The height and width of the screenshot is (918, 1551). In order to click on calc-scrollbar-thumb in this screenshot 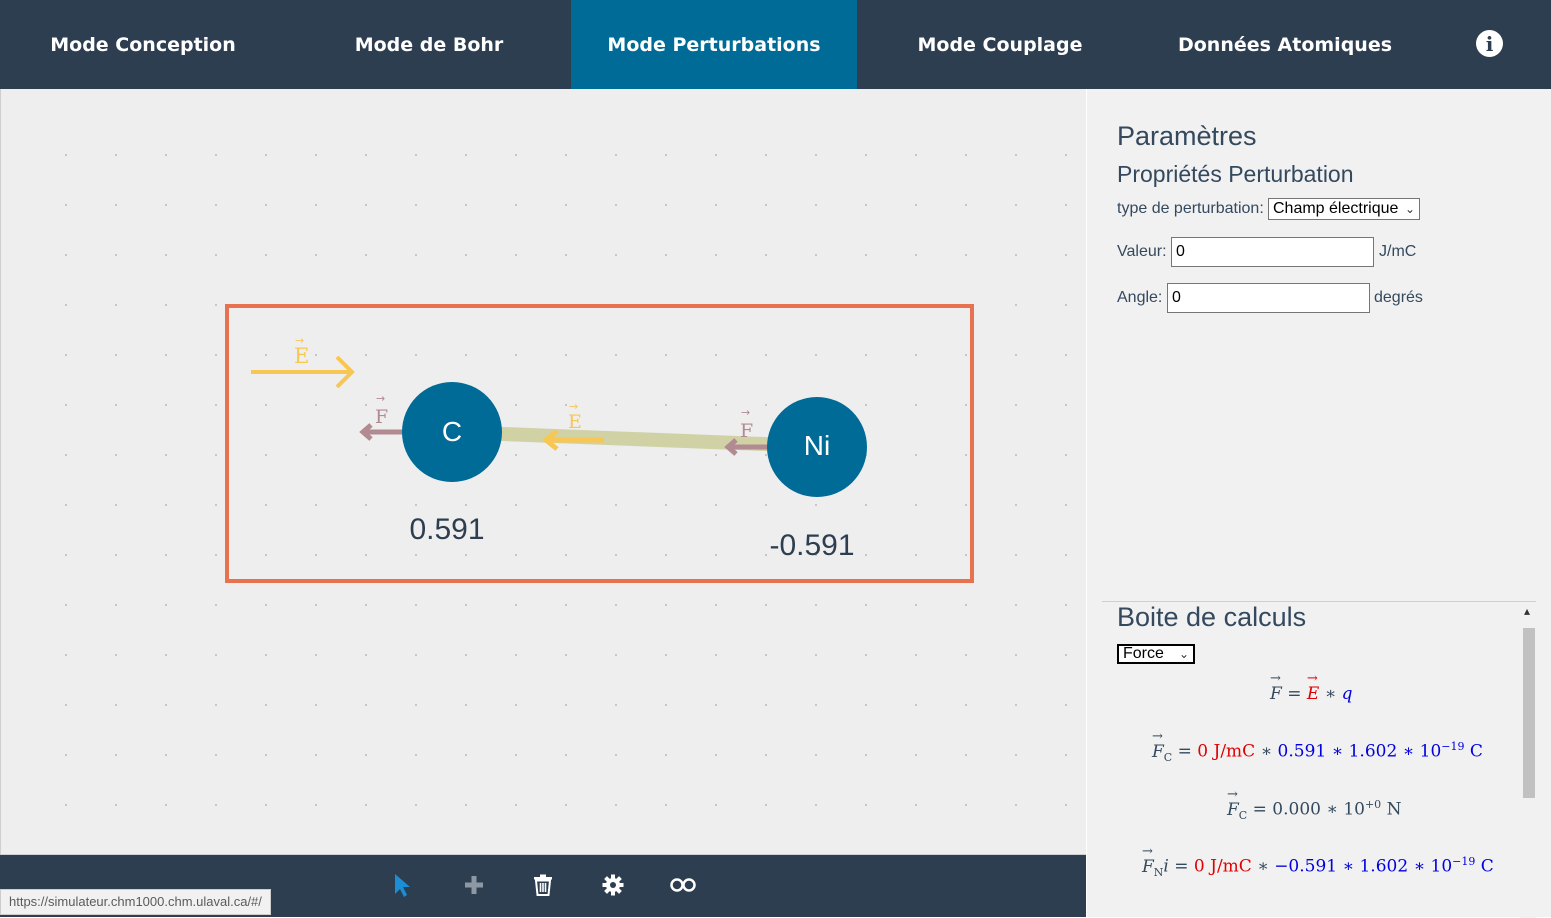, I will do `click(1529, 713)`.